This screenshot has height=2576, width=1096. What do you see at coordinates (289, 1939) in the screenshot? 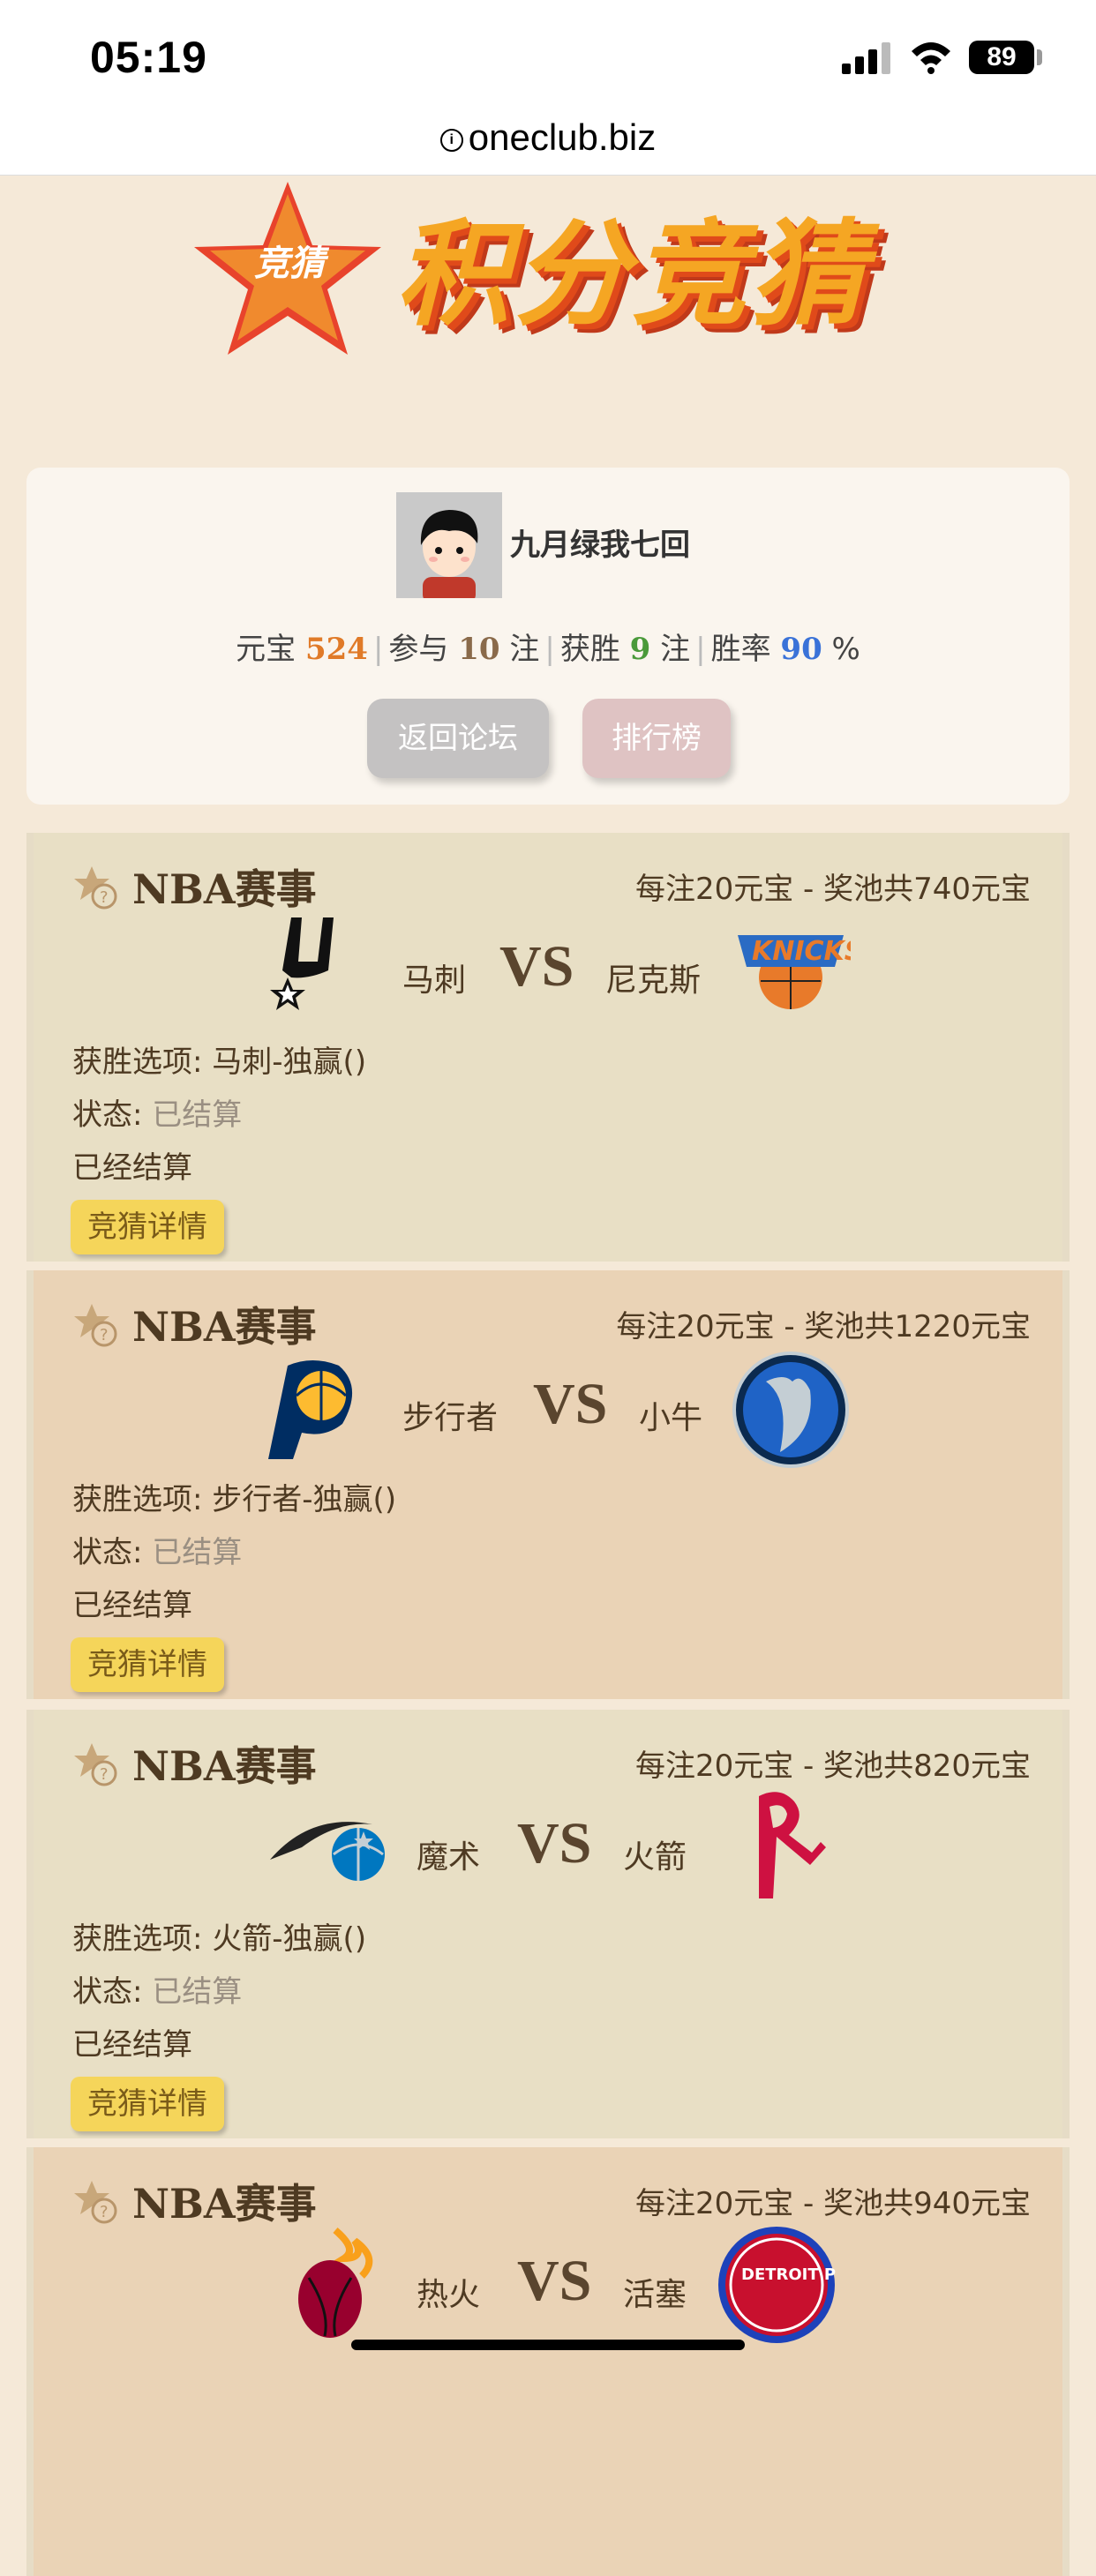
I see `winner-value: 火箭-独赢()` at bounding box center [289, 1939].